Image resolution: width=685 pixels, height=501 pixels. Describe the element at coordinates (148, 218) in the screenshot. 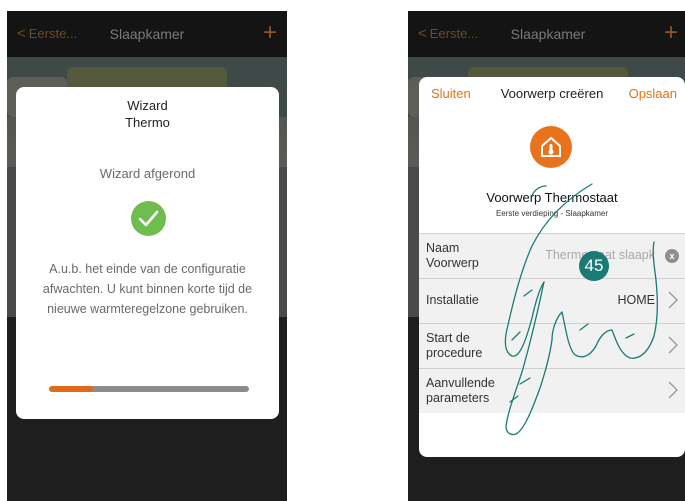

I see `check-icon` at that location.